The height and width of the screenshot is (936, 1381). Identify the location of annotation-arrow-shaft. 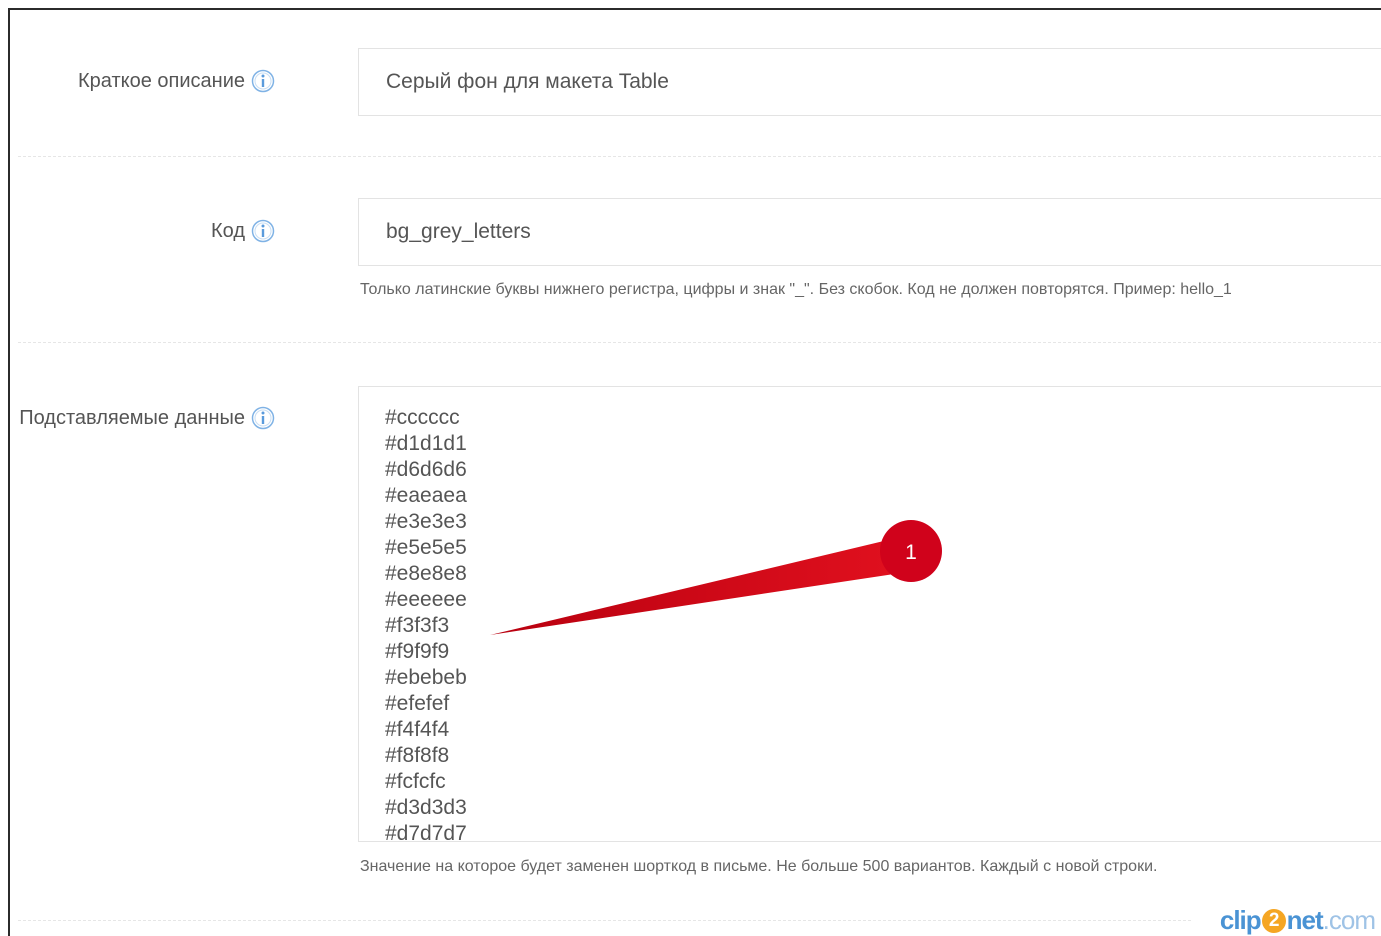
(692, 587).